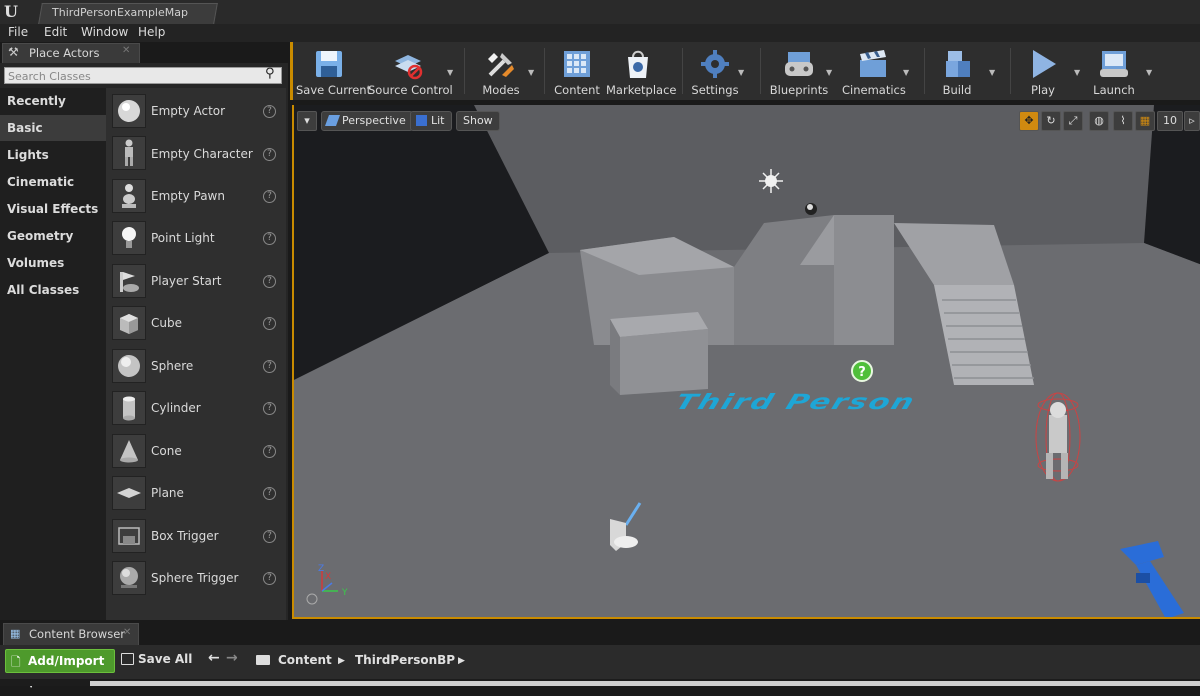 The width and height of the screenshot is (1200, 696). Describe the element at coordinates (176, 408) in the screenshot. I see `actor-cylinder: Cylinder` at that location.